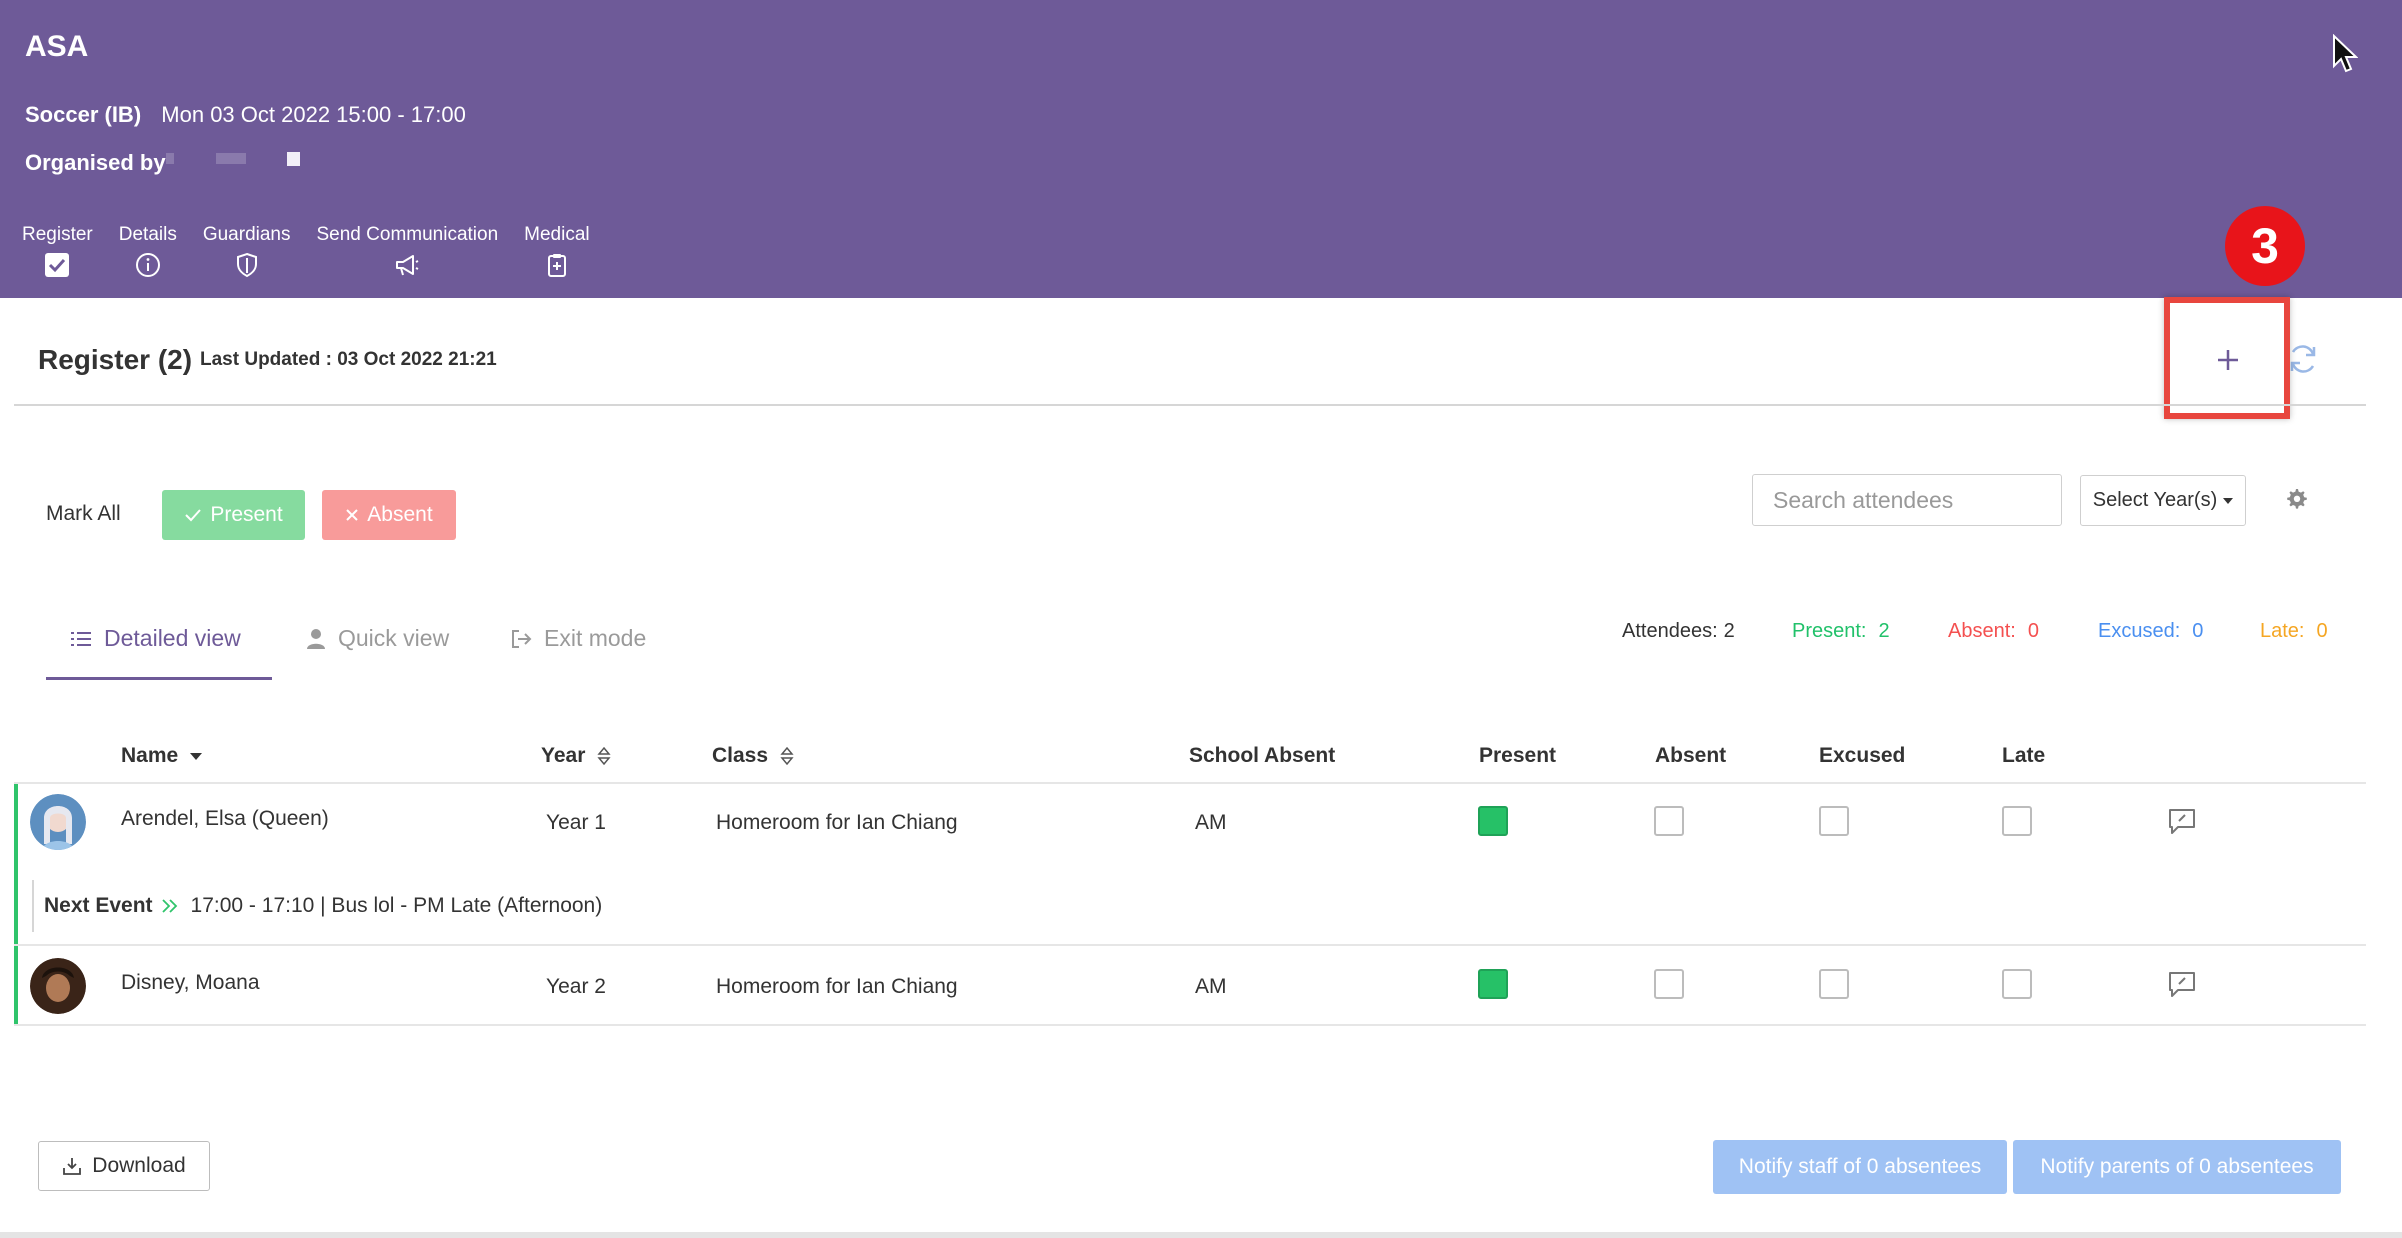  Describe the element at coordinates (557, 234) in the screenshot. I see `tab-medical-label: Medical` at that location.